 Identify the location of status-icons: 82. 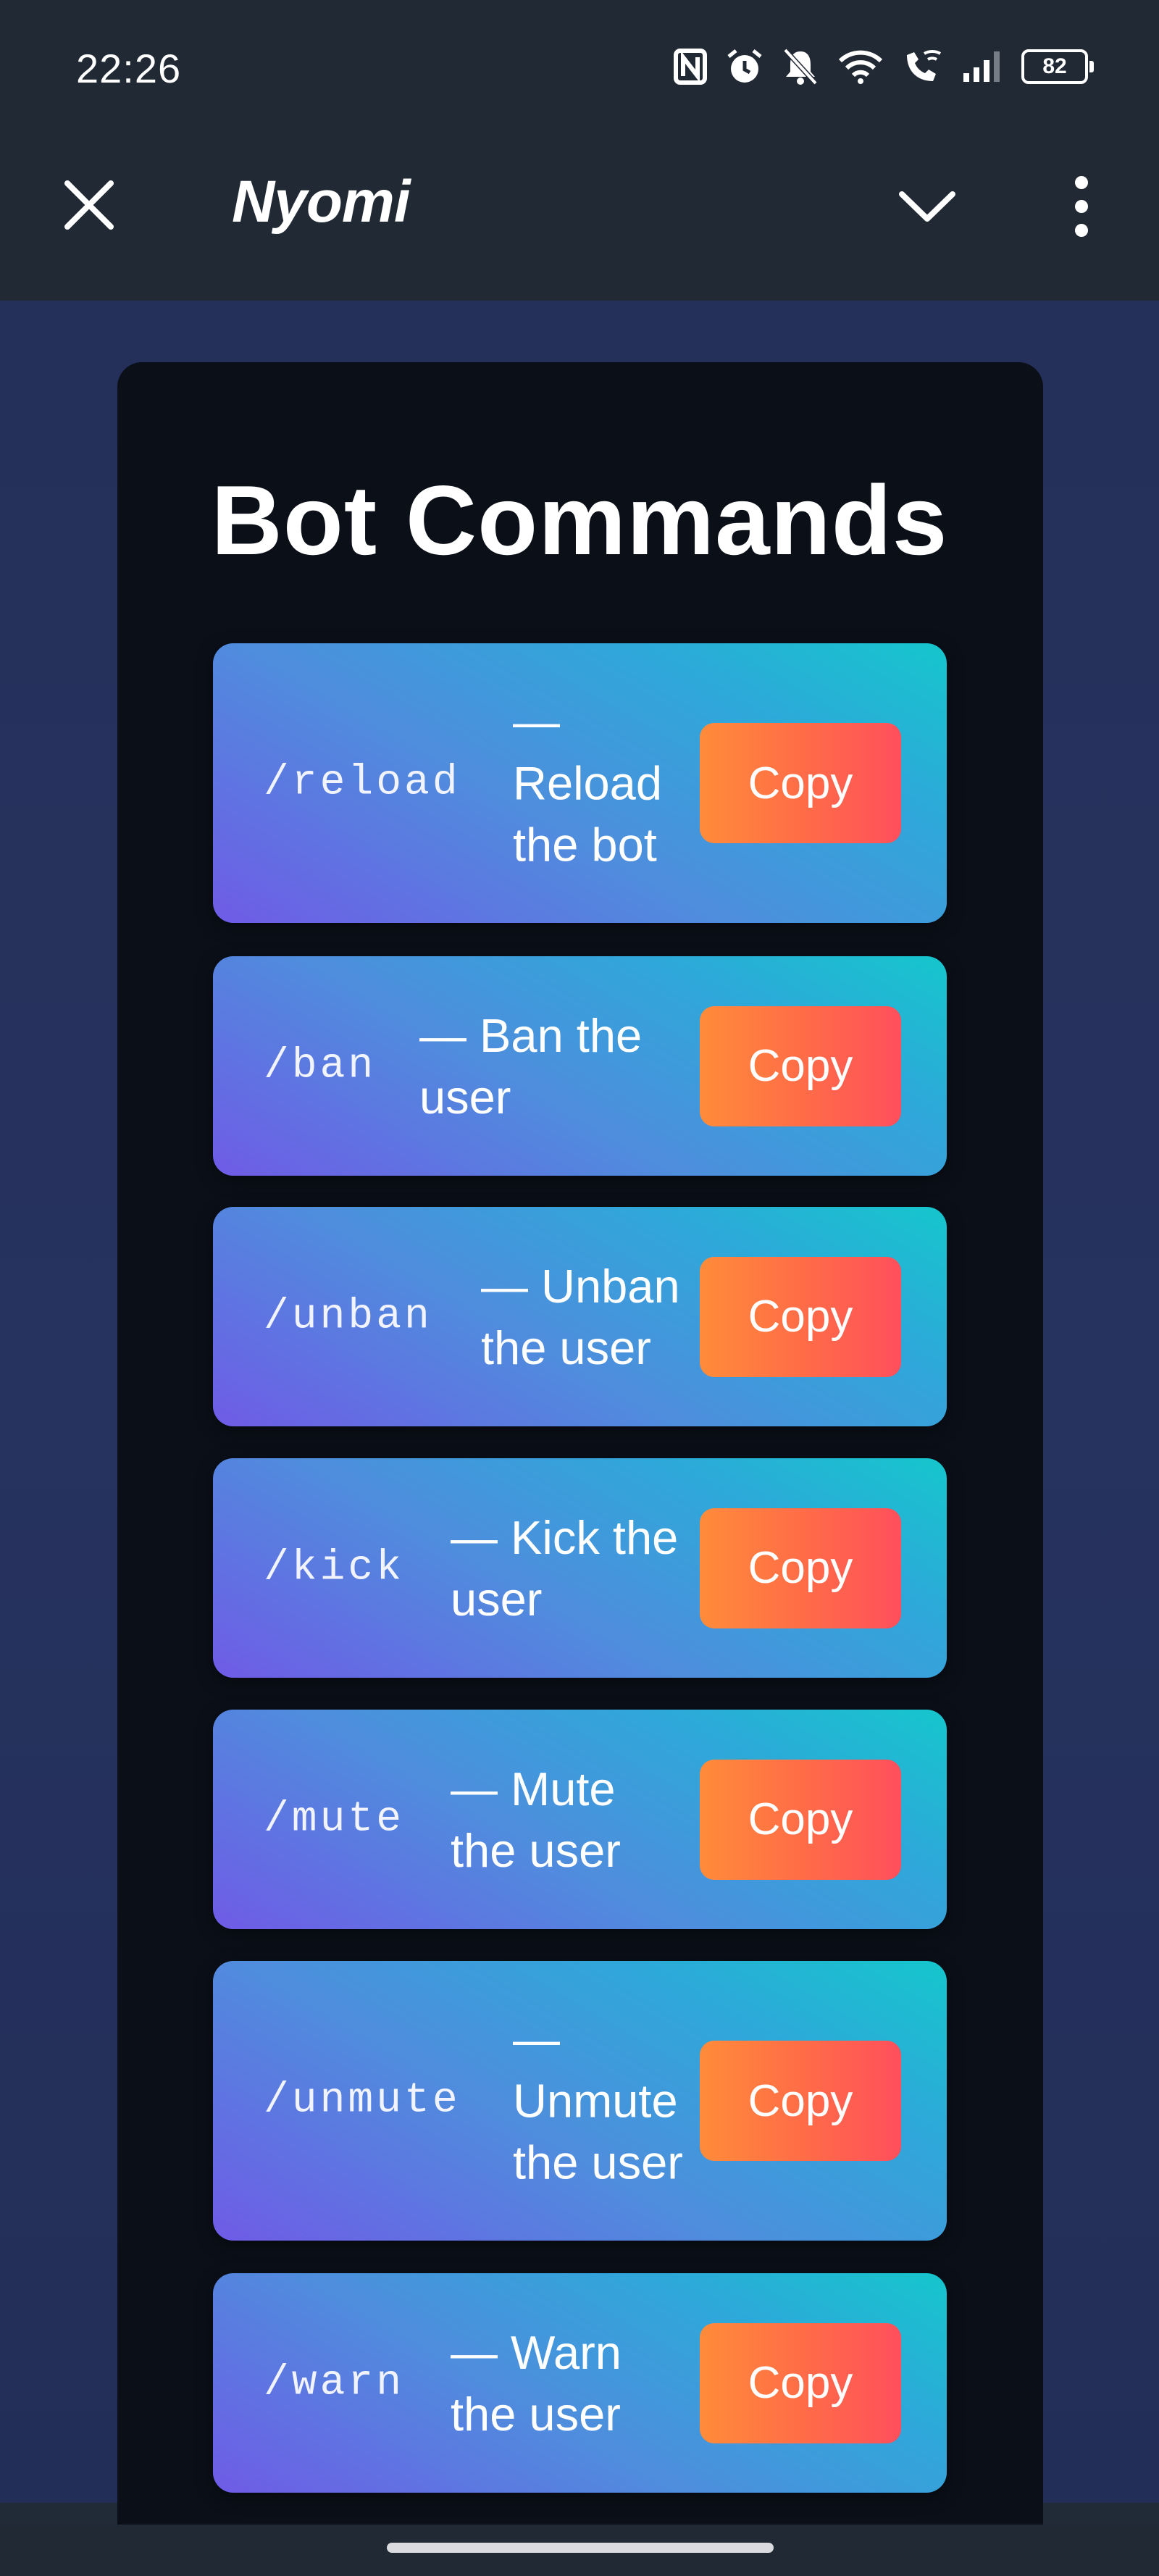
(884, 66).